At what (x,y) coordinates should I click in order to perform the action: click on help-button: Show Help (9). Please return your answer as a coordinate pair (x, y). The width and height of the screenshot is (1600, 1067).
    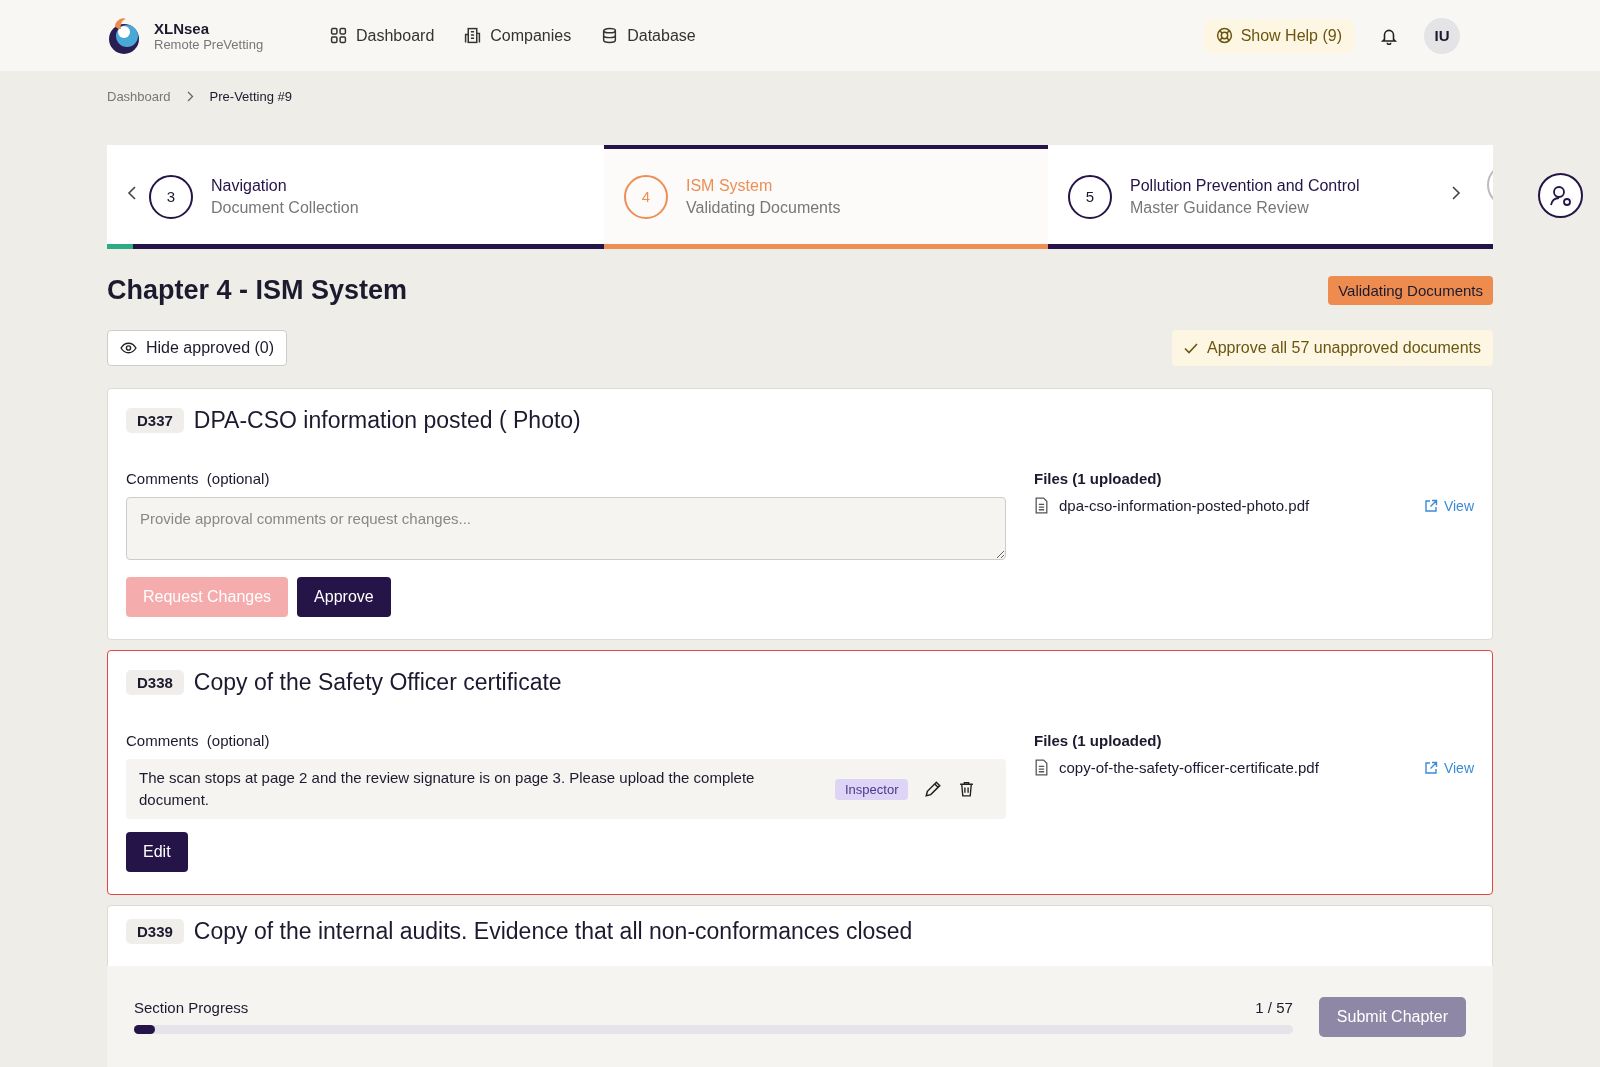
    Looking at the image, I should click on (1278, 35).